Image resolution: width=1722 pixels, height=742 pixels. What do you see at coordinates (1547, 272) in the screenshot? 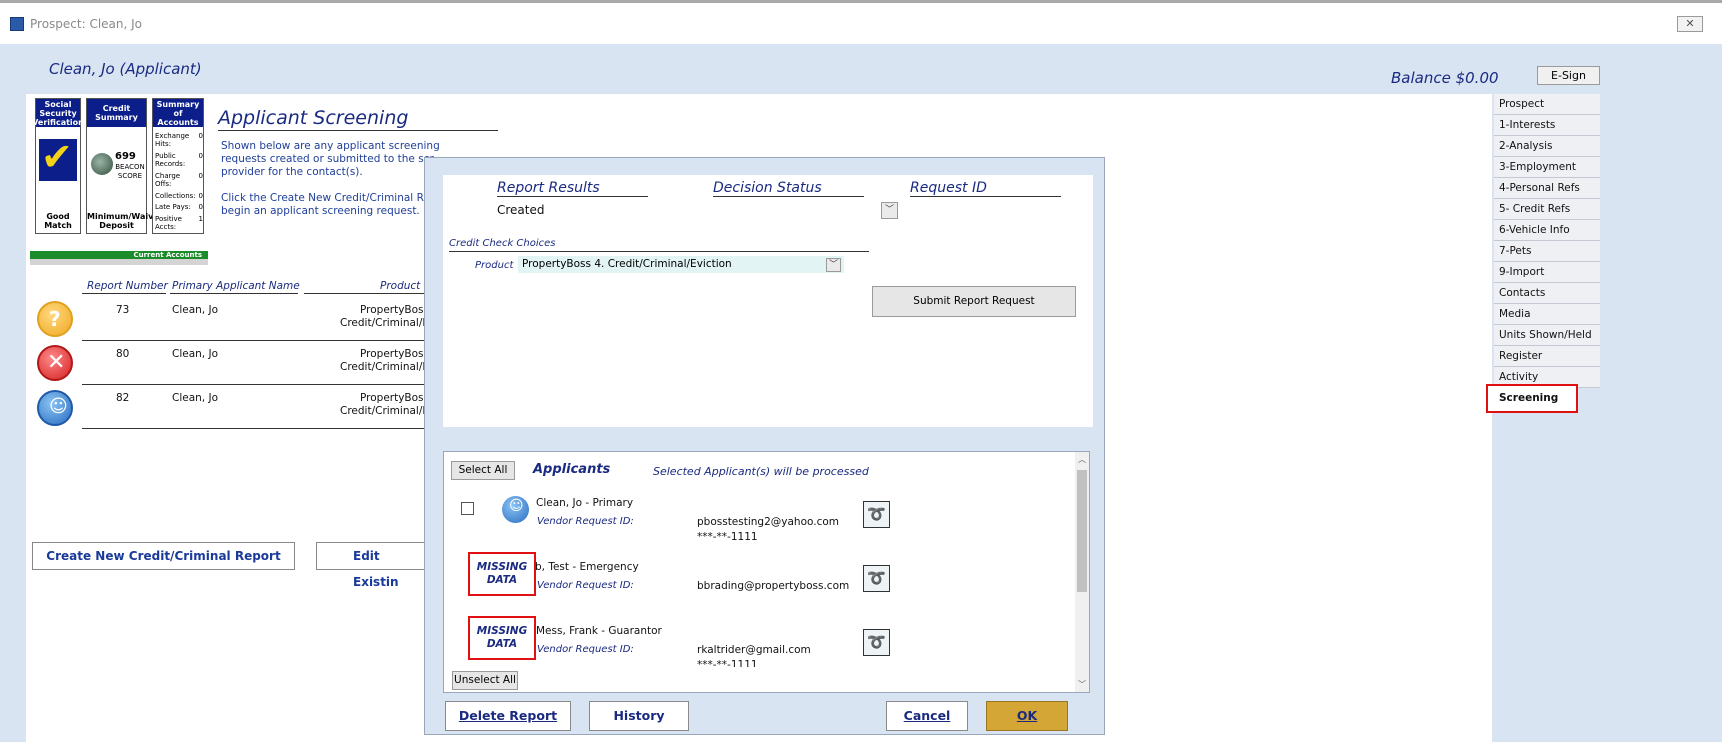
I see `nav-item-import: 9-Import` at bounding box center [1547, 272].